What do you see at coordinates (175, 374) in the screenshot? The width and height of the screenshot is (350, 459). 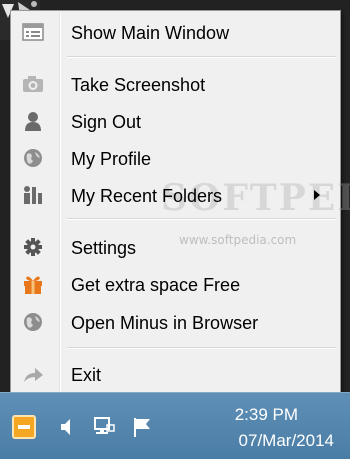 I see `menu-item-exit: Exit` at bounding box center [175, 374].